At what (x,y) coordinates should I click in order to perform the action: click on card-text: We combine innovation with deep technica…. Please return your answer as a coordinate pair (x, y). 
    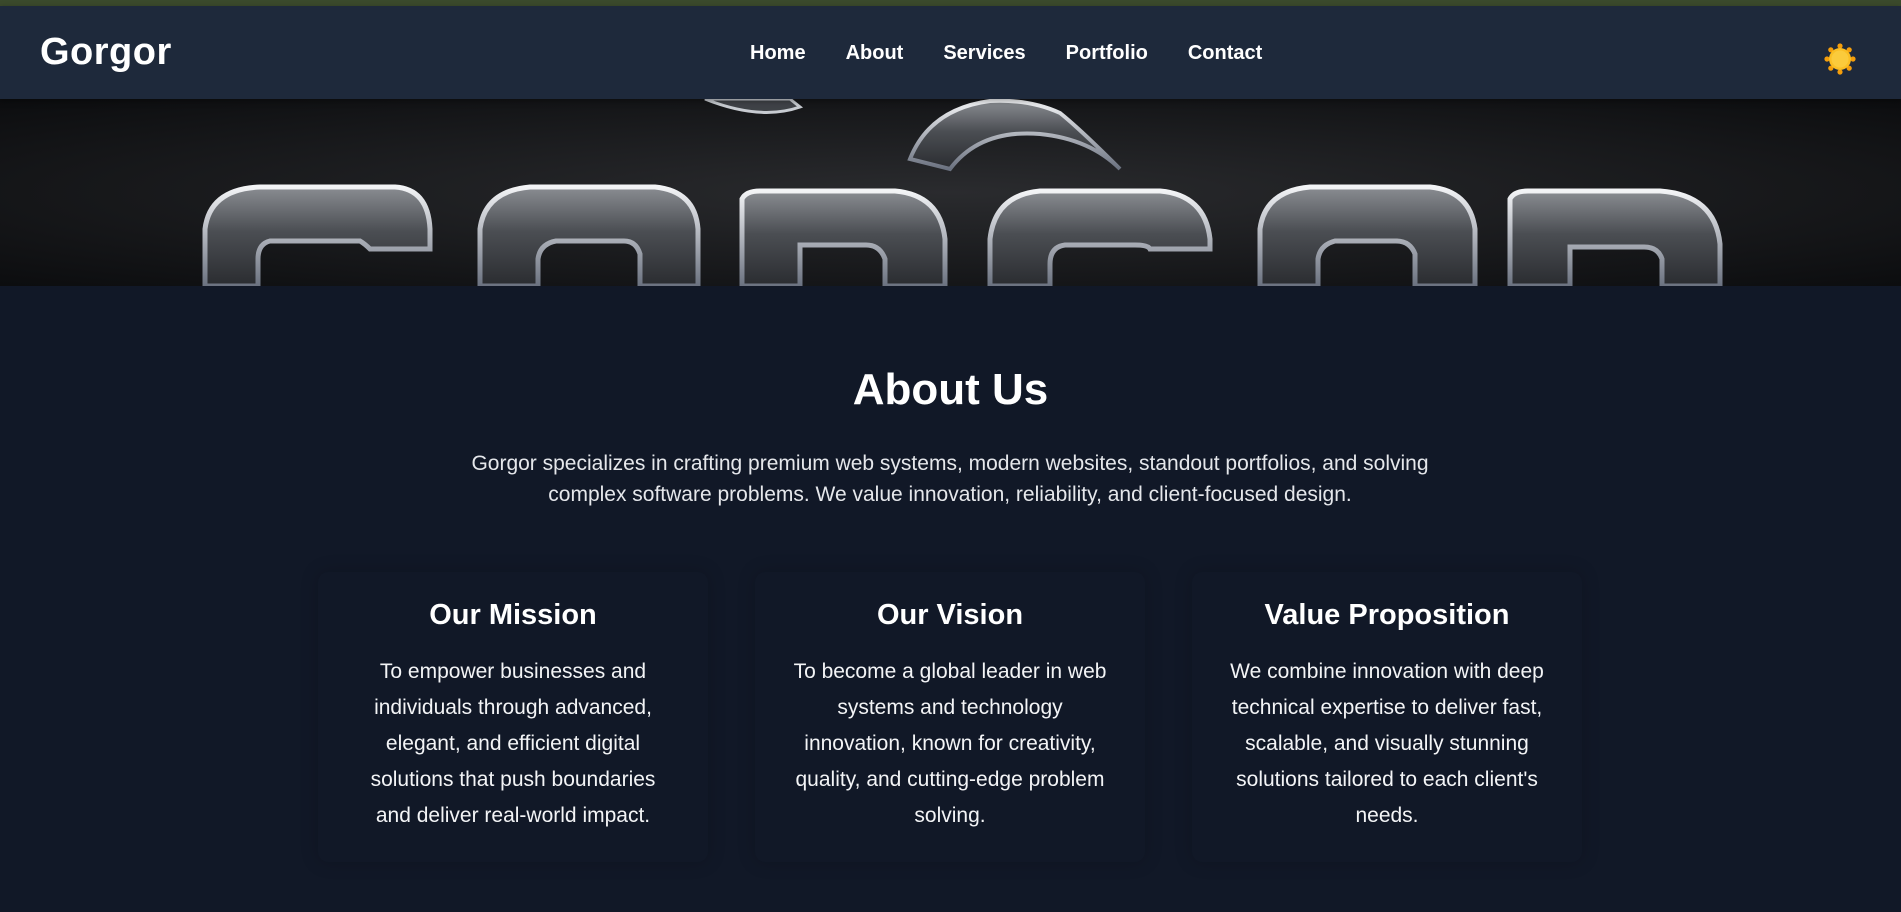
    Looking at the image, I should click on (1387, 743).